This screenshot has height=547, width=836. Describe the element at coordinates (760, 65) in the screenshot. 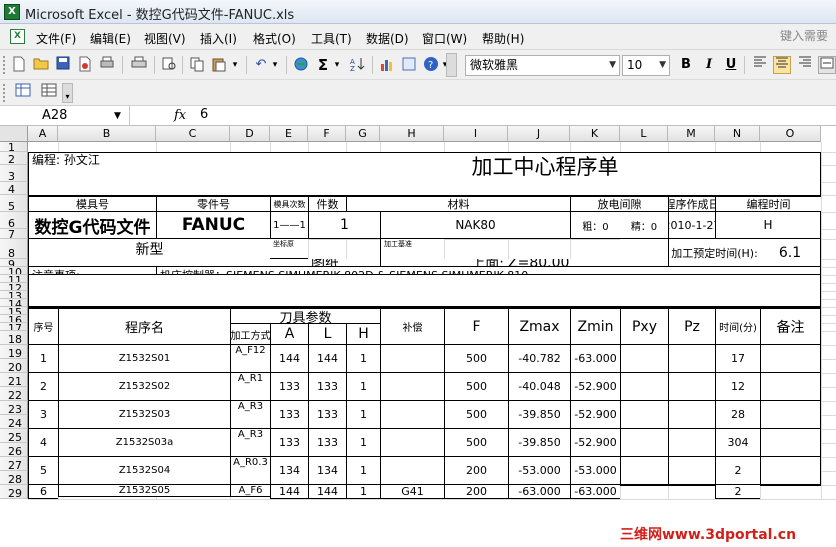

I see `align-left-icon` at that location.